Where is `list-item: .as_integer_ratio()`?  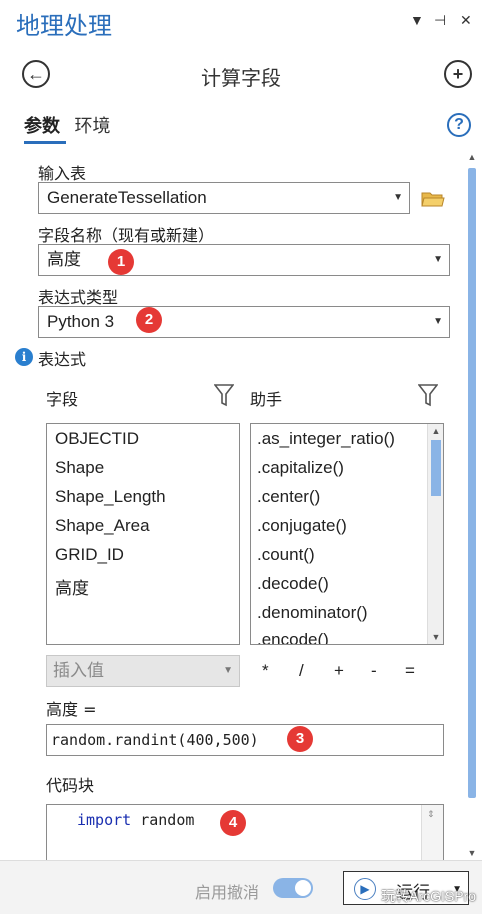 list-item: .as_integer_ratio() is located at coordinates (326, 439).